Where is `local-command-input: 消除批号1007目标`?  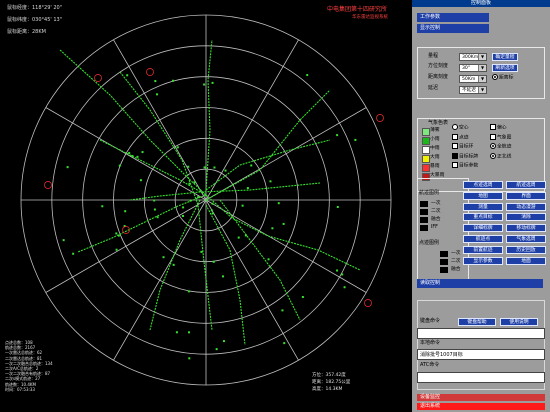 local-command-input: 消除批号1007目标 is located at coordinates (481, 354).